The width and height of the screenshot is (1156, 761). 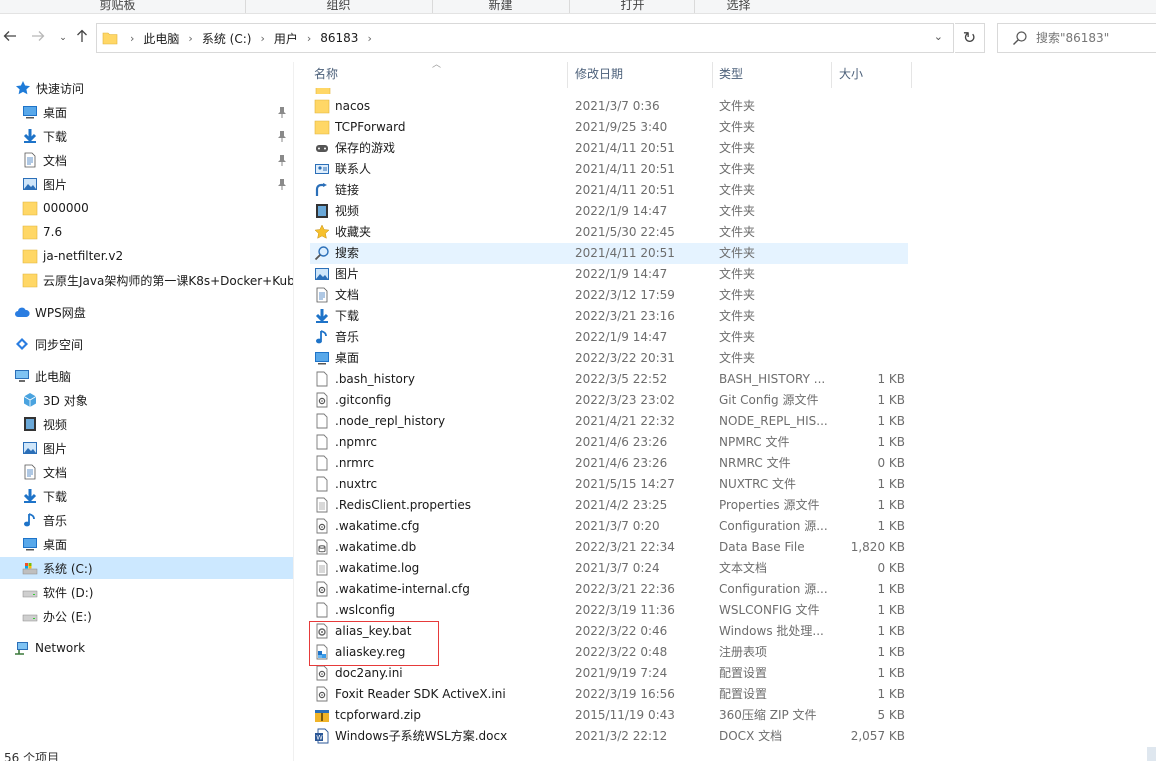 What do you see at coordinates (609, 211) in the screenshot?
I see `file-row: 视频 2022/1/9 14:47 文件夹` at bounding box center [609, 211].